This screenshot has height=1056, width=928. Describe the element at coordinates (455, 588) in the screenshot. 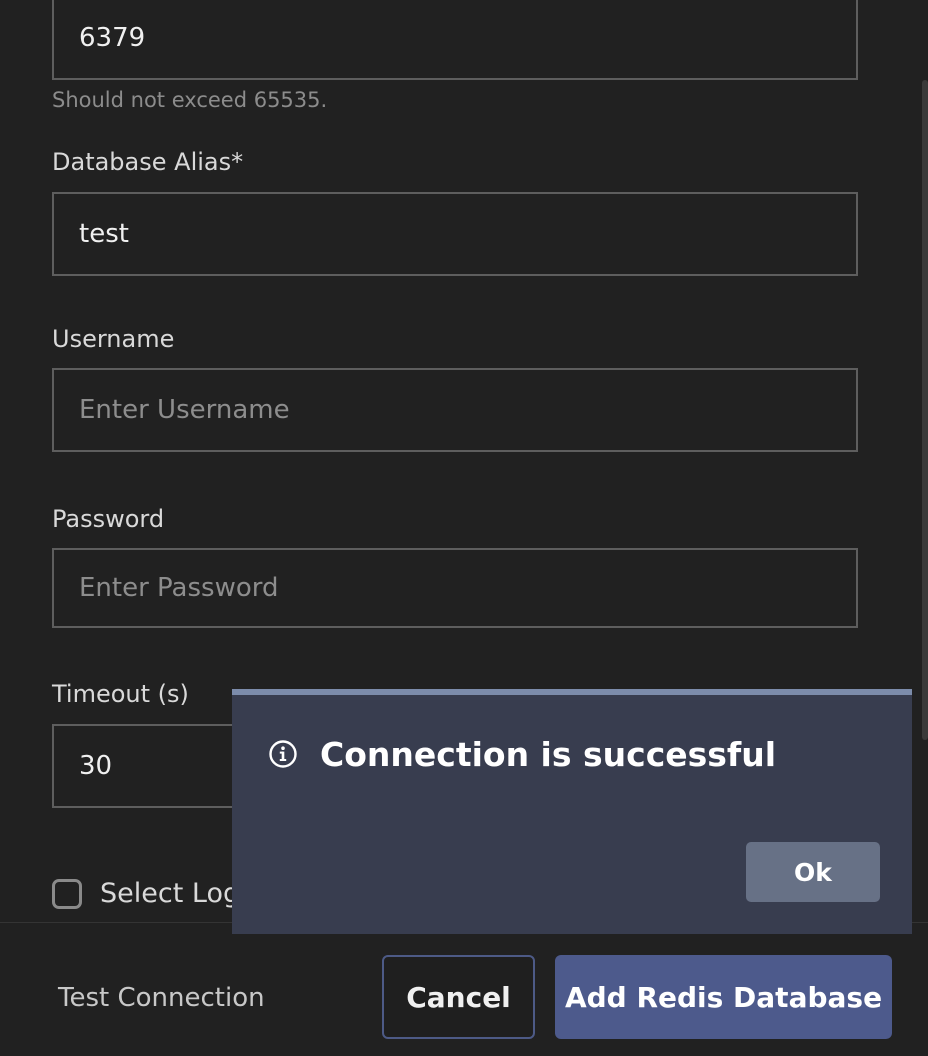

I see `password-input` at that location.